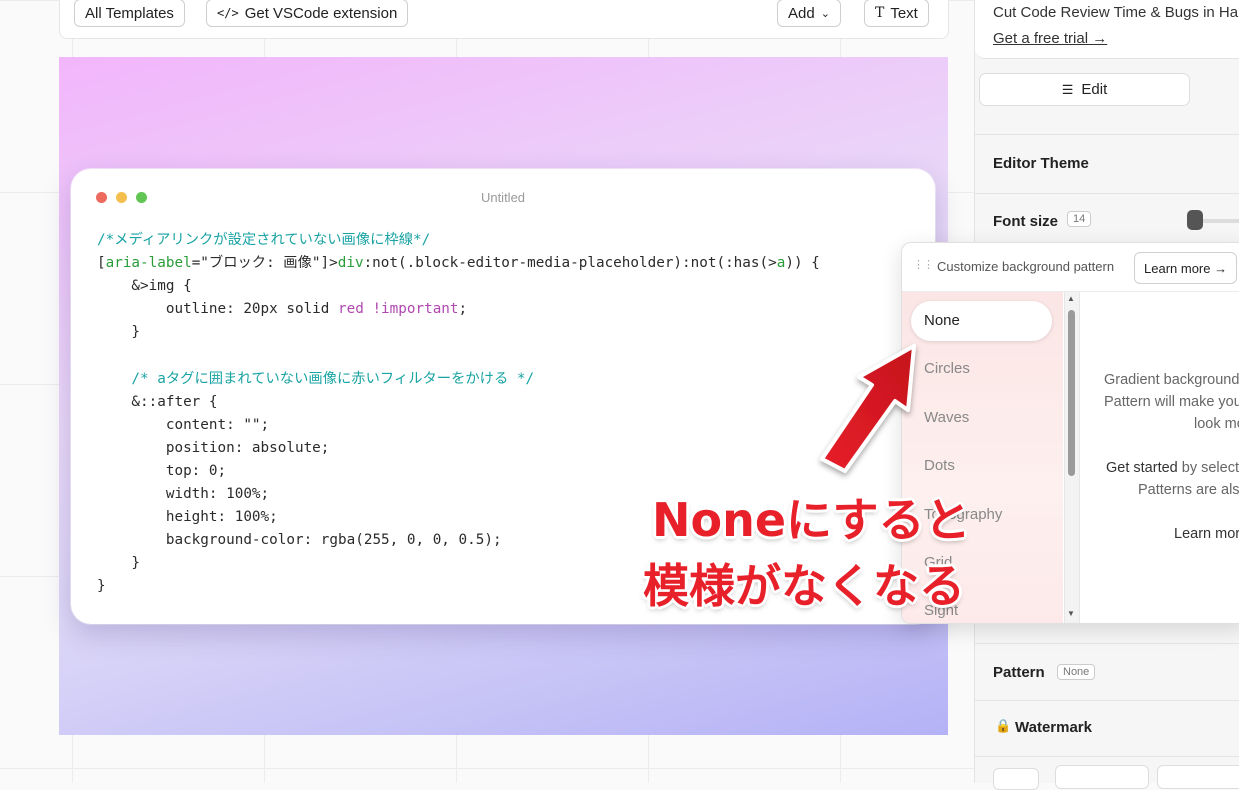 The image size is (1239, 790). Describe the element at coordinates (811, 520) in the screenshot. I see `annotation-text-line-1: Noneにすると` at that location.